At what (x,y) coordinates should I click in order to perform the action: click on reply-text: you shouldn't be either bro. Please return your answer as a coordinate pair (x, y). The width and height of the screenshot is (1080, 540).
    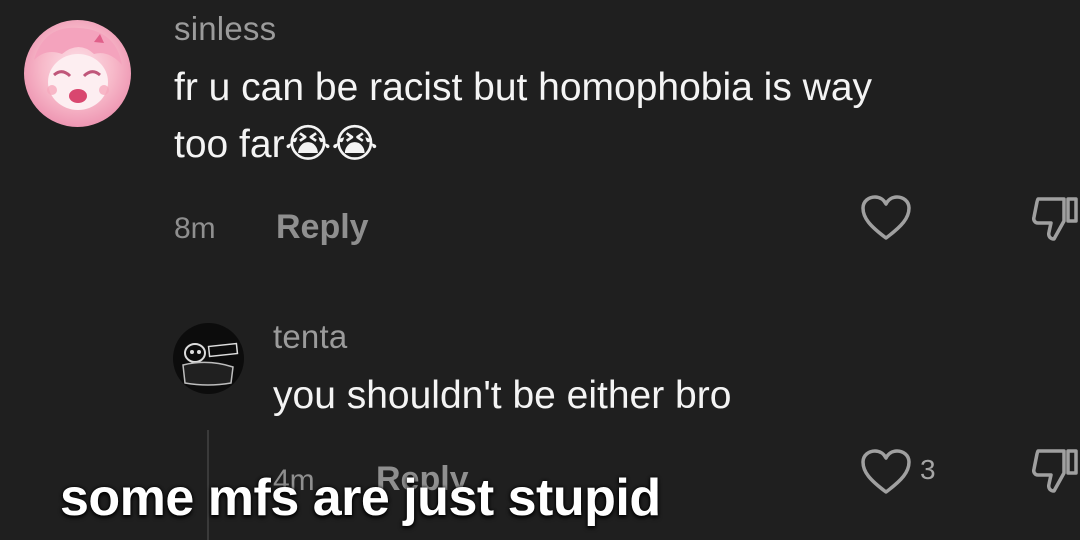
    Looking at the image, I should click on (502, 395).